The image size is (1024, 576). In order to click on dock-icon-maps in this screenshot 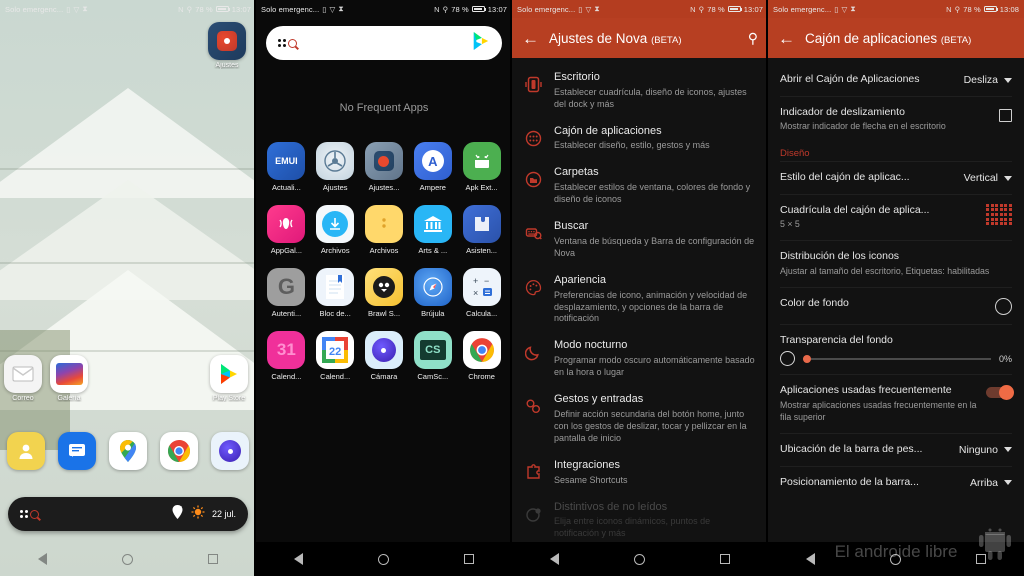, I will do `click(128, 451)`.